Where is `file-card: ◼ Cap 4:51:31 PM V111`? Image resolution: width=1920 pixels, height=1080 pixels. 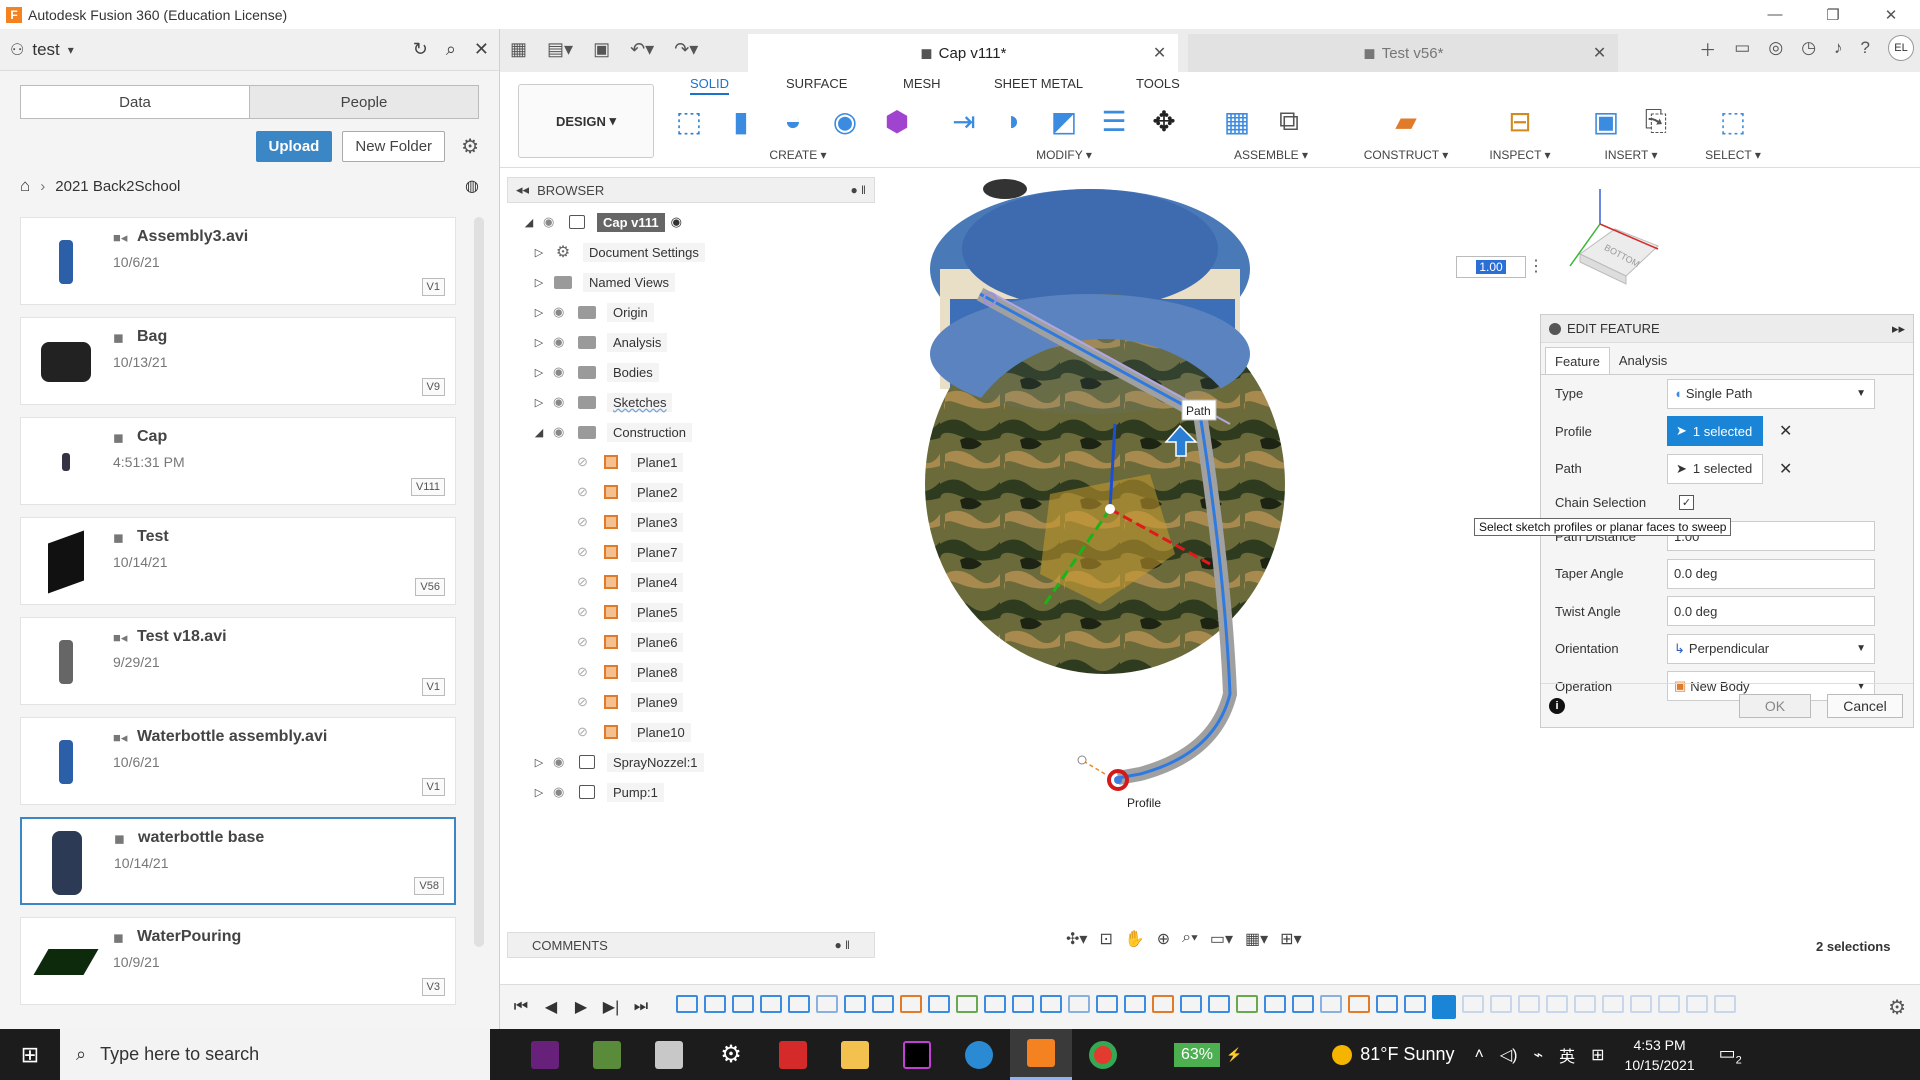
file-card: ◼ Cap 4:51:31 PM V111 is located at coordinates (238, 461).